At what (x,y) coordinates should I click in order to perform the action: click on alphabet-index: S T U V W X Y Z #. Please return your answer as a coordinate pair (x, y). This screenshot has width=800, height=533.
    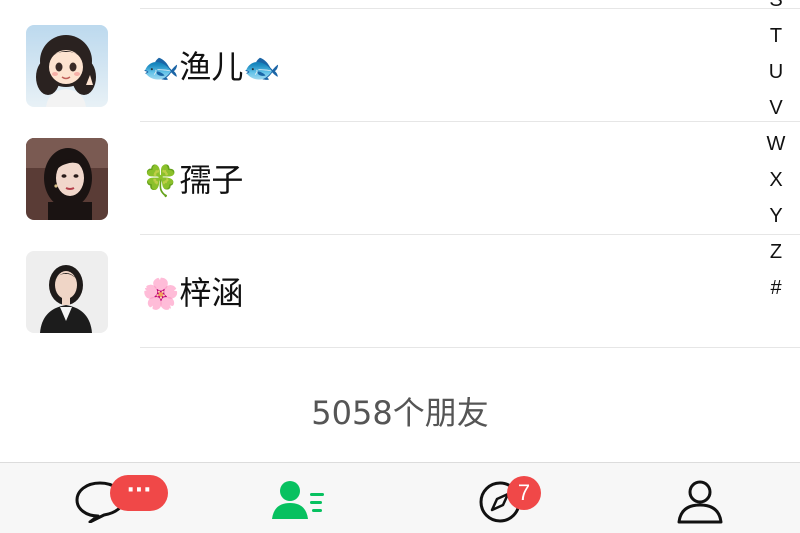
    Looking at the image, I should click on (776, 153).